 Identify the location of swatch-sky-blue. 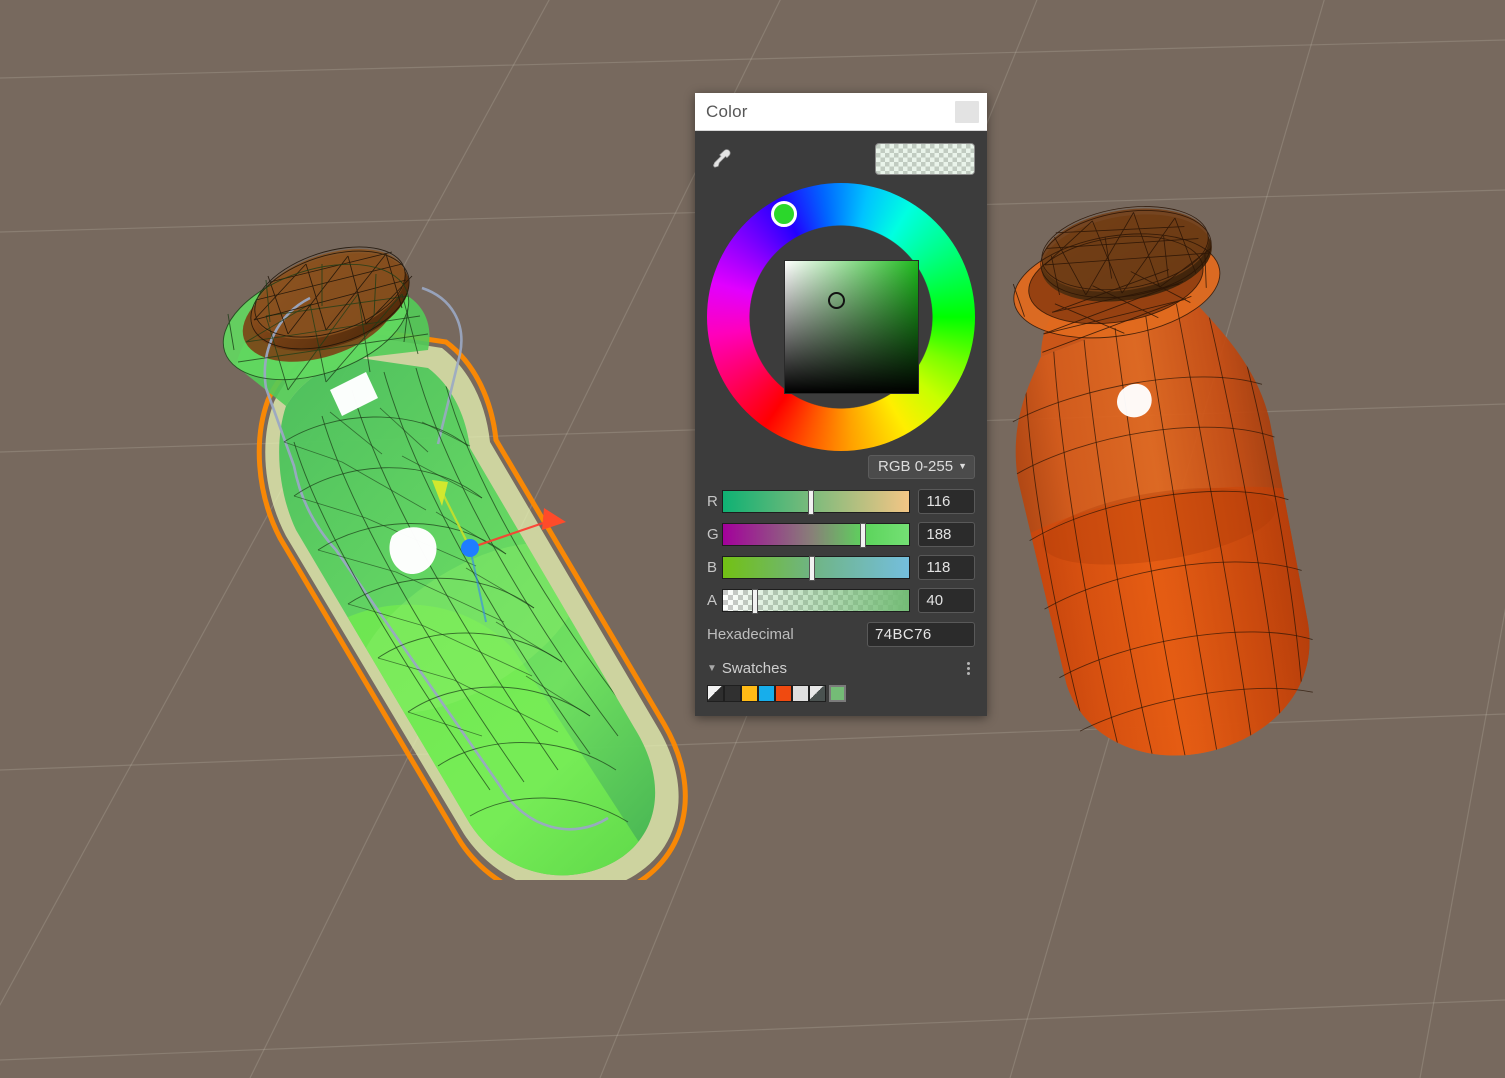
(766, 693).